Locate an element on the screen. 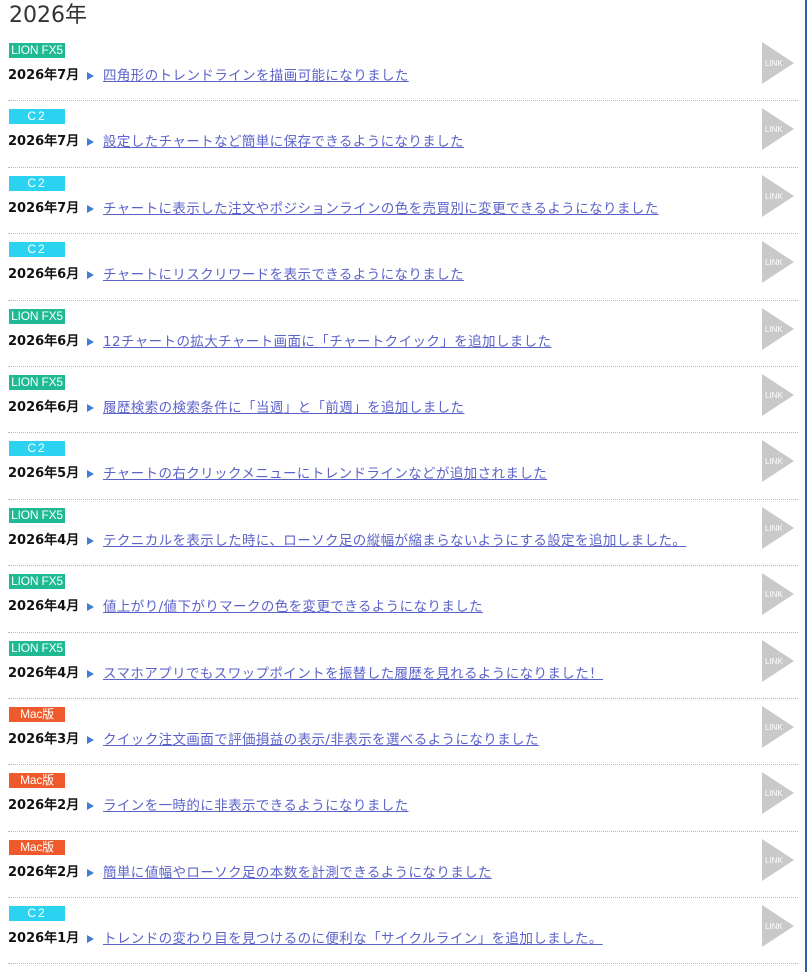  news-title-link: 履歴検索の検索条件に「当週」と「前週」を追加しました is located at coordinates (283, 408).